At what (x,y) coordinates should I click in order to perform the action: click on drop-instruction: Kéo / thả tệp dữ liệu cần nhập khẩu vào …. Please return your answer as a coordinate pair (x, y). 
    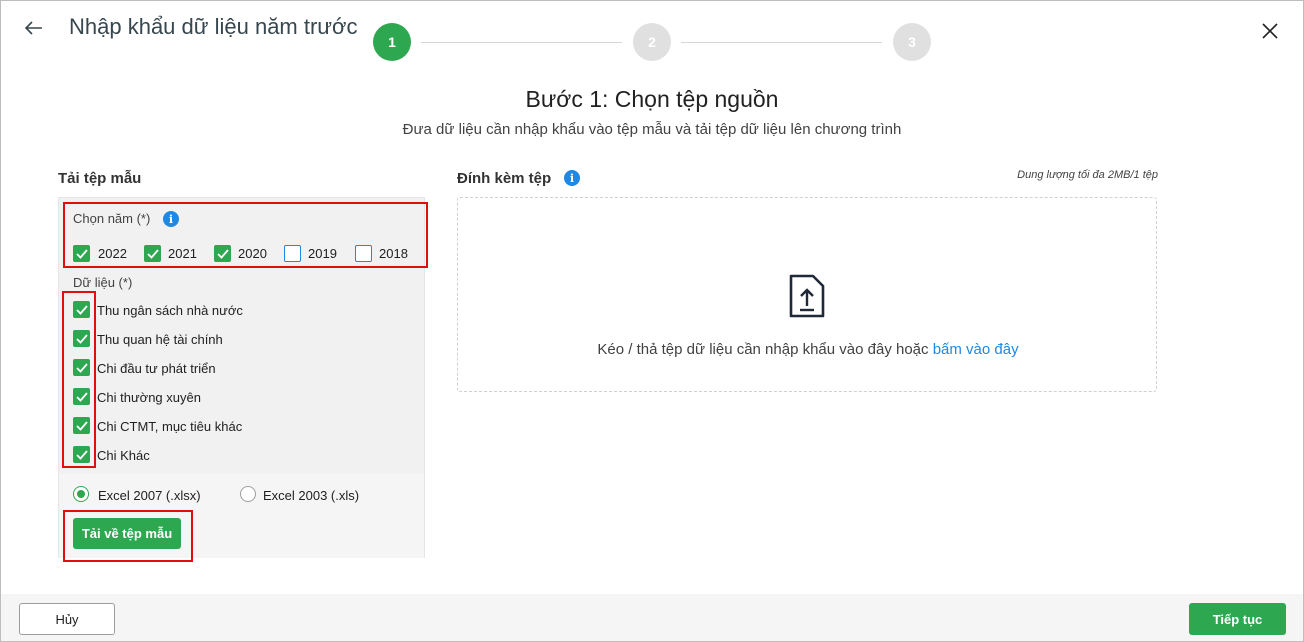
    Looking at the image, I should click on (808, 349).